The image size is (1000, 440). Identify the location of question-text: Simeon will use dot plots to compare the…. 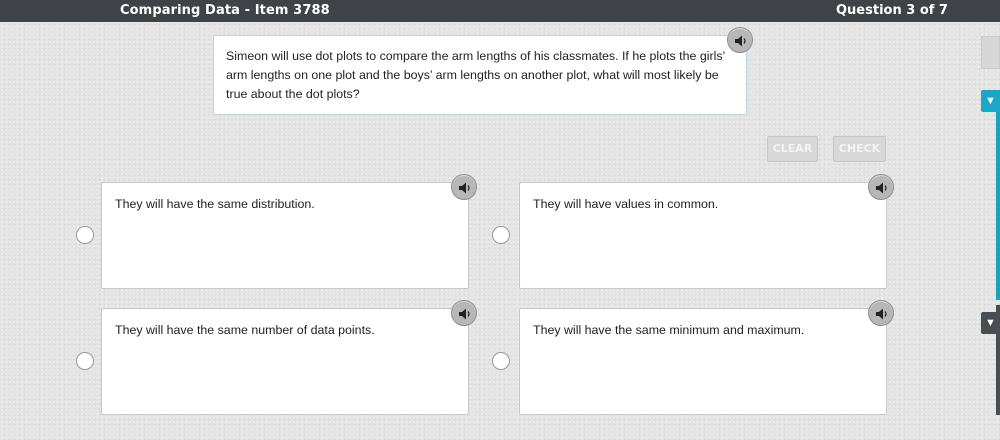
(475, 75).